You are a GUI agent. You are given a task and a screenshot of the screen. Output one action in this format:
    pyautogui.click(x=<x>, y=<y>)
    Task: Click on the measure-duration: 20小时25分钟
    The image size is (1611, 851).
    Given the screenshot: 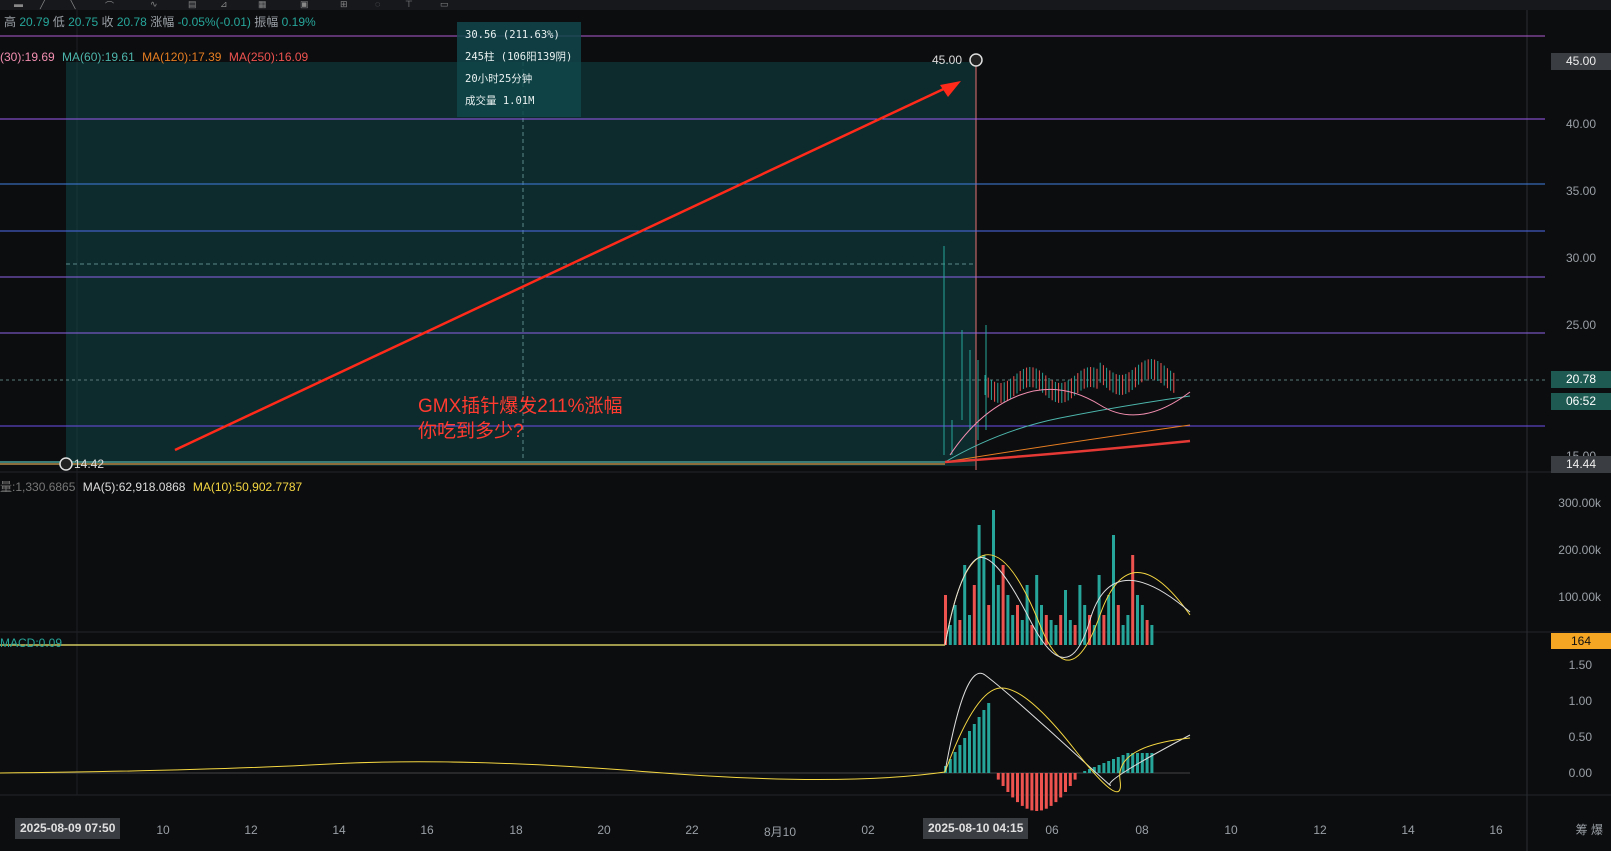 What is the action you would take?
    pyautogui.click(x=499, y=79)
    